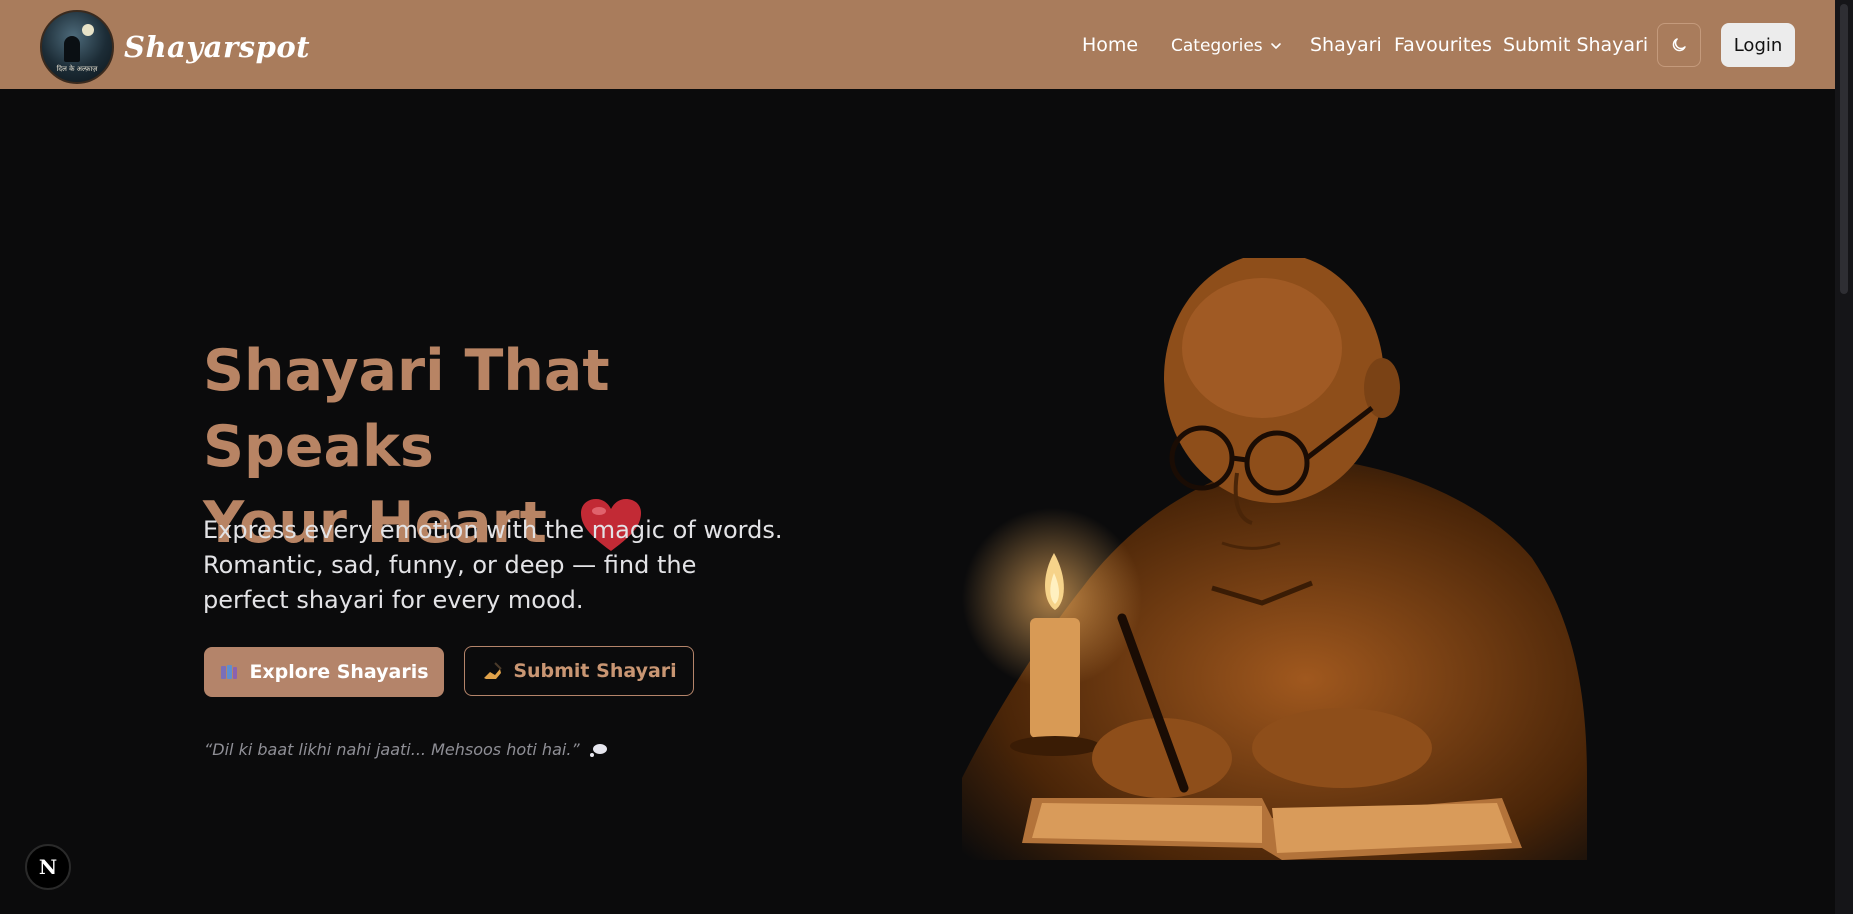  I want to click on chevron-down-icon, so click(1275, 46).